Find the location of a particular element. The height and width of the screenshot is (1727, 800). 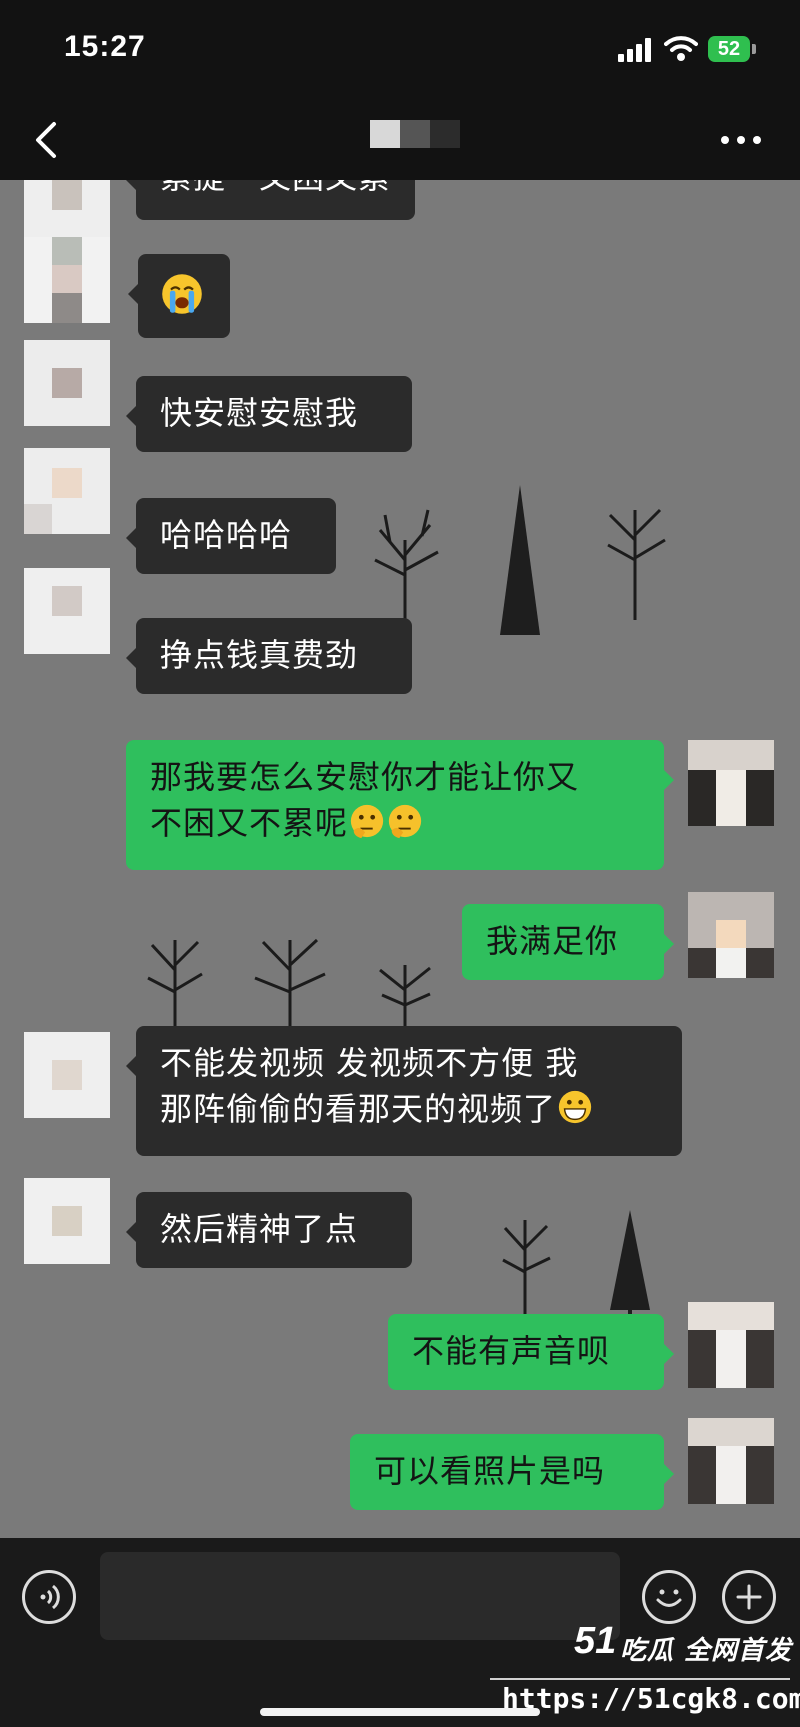

contact-name-censored is located at coordinates (415, 134).